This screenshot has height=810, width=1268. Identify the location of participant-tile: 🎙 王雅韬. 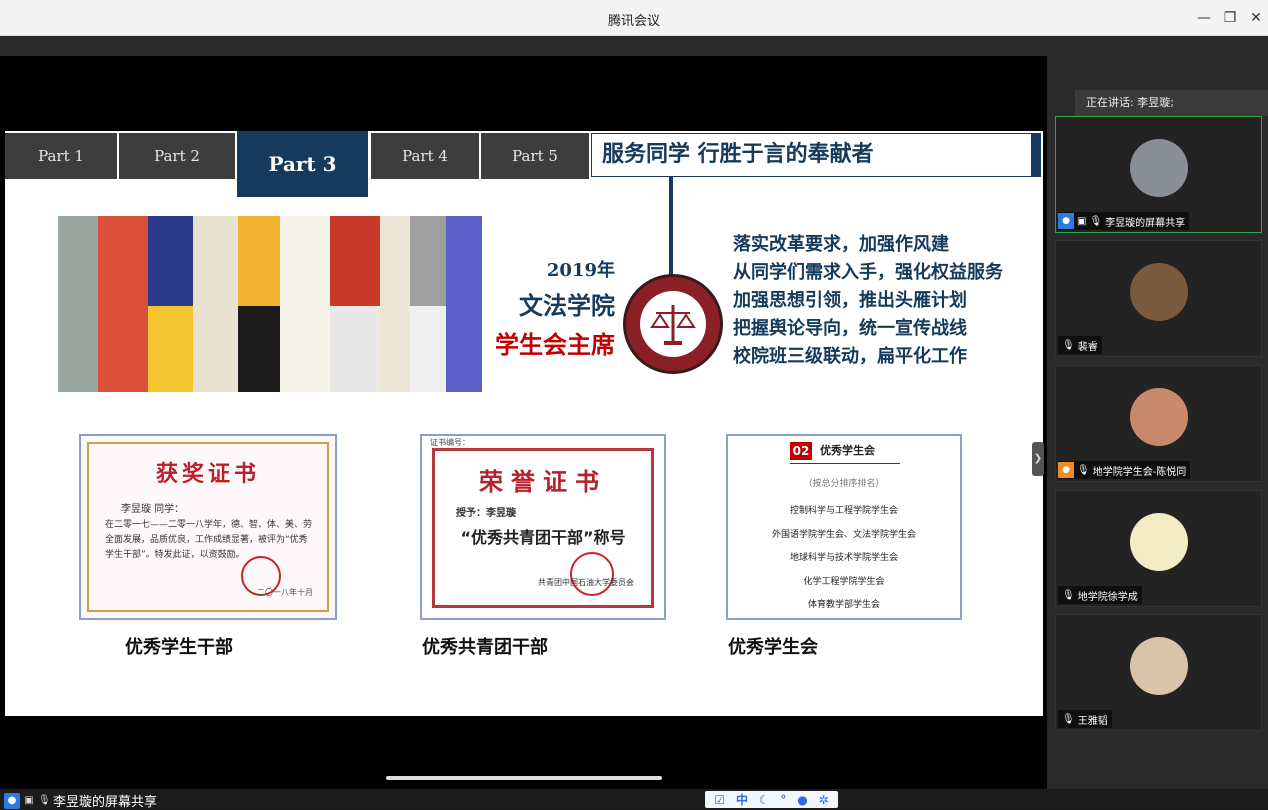
(1158, 672).